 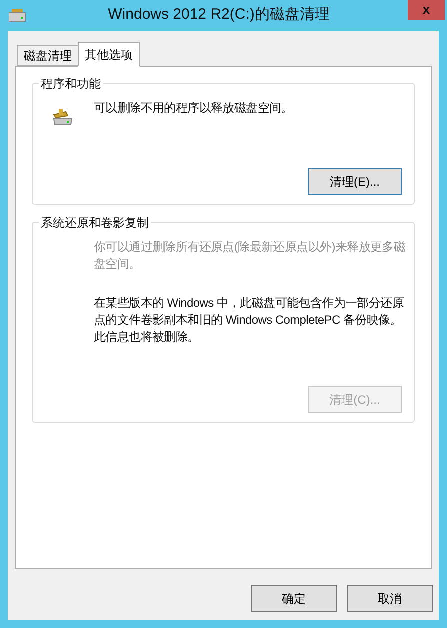 I want to click on description-text: 你可以通过删除所有还原点(除最新还原点以外)来释放更多磁盘空间。, so click(x=250, y=256).